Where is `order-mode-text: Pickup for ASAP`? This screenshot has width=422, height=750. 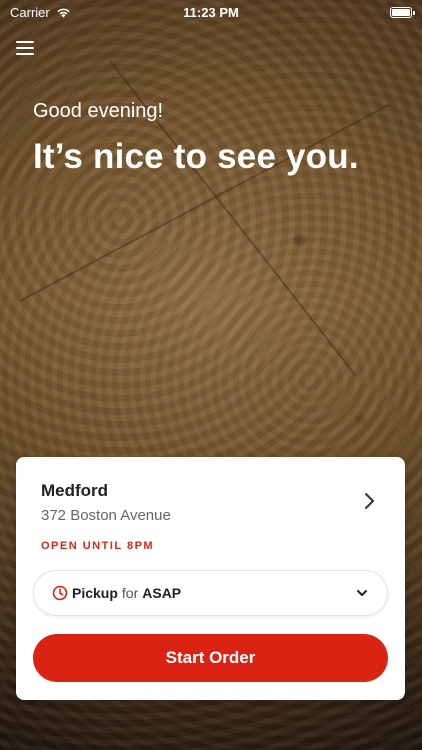
order-mode-text: Pickup for ASAP is located at coordinates (126, 593).